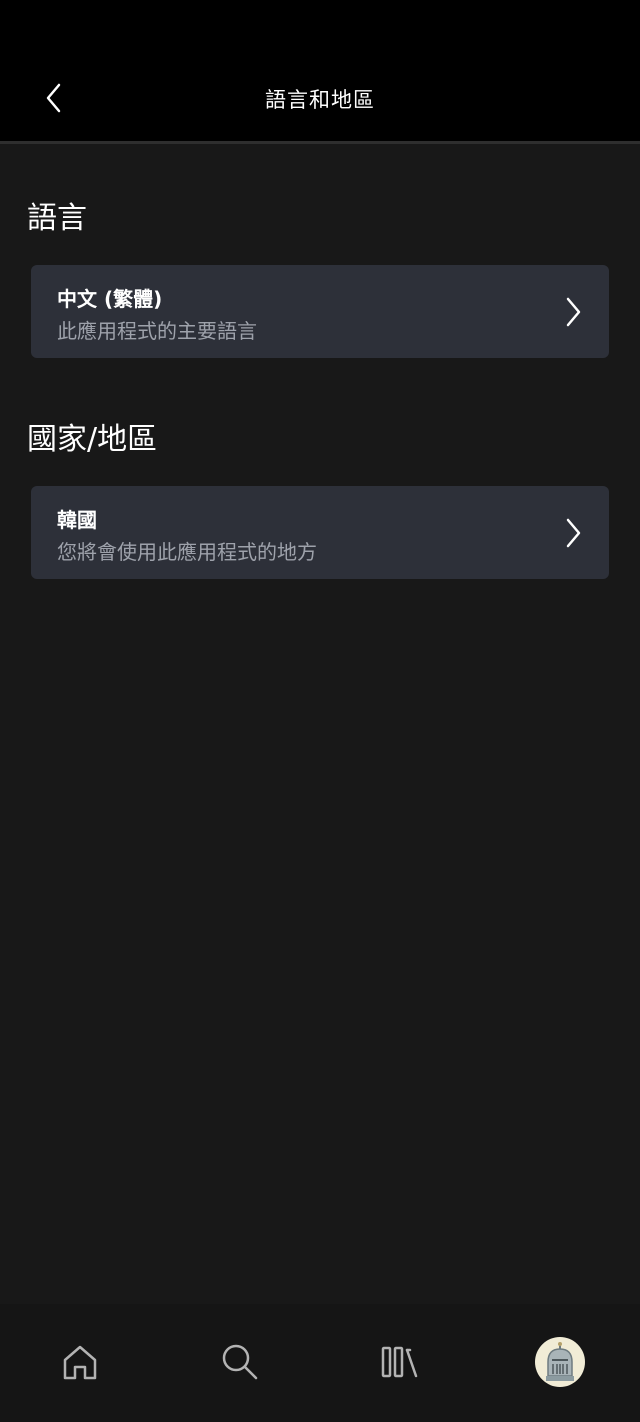  I want to click on knight-helmet-icon, so click(560, 1361).